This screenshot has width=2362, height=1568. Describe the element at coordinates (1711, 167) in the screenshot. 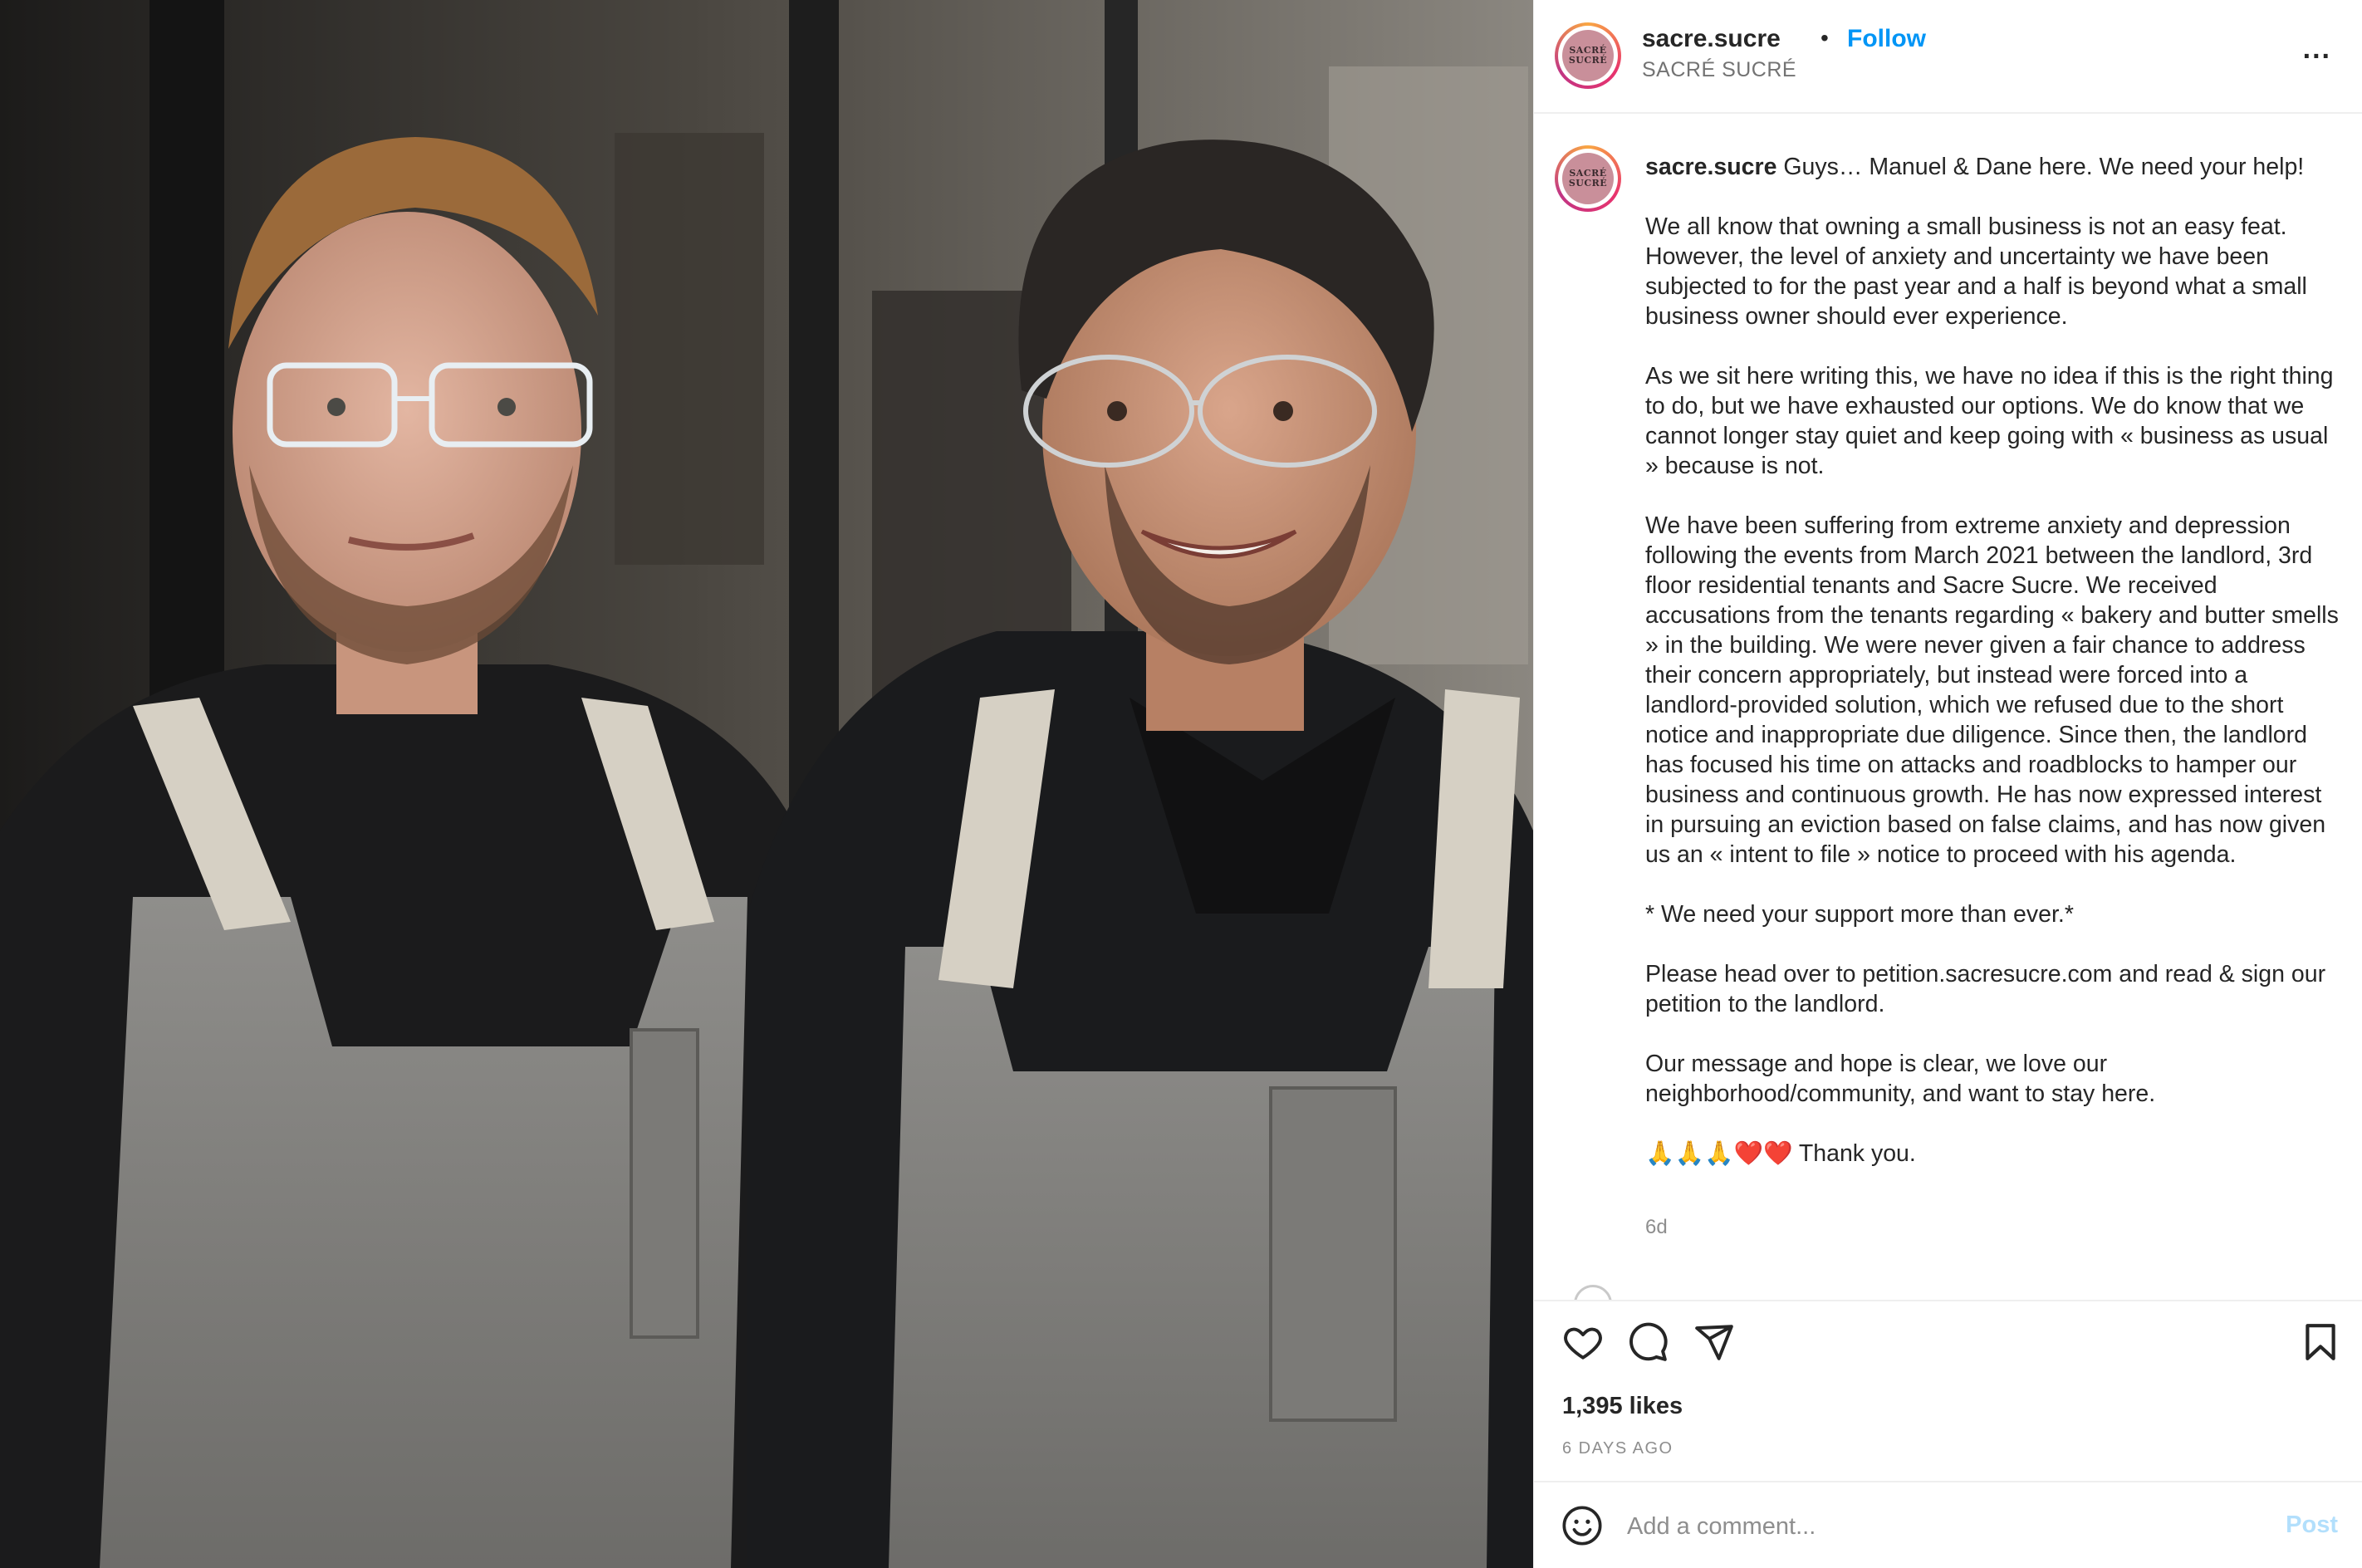

I see `caption-username-link: sacre.sucre` at that location.